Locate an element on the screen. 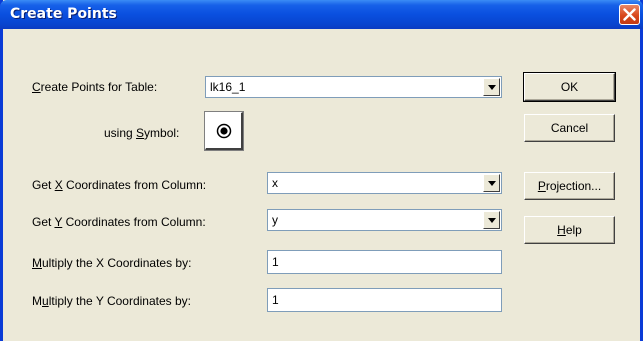 This screenshot has height=341, width=643. symbol-button is located at coordinates (224, 131).